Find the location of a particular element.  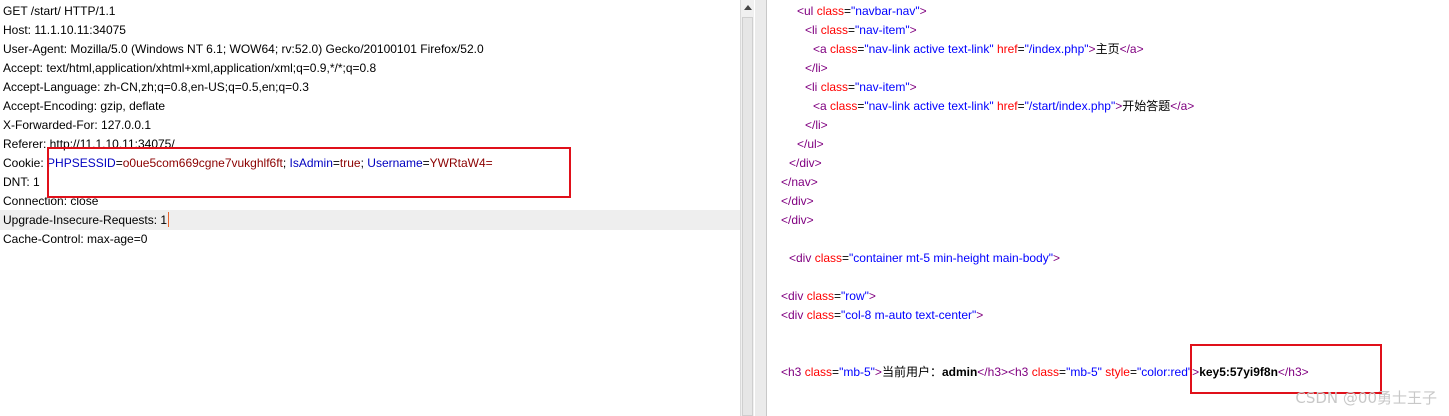

request-scrollbar is located at coordinates (747, 208).